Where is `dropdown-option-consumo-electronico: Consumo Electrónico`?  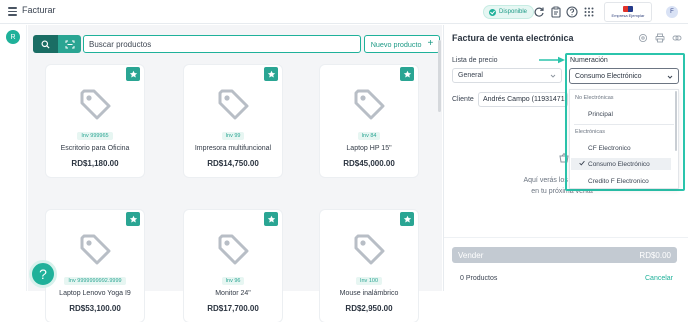
dropdown-option-consumo-electronico: Consumo Electrónico is located at coordinates (621, 164).